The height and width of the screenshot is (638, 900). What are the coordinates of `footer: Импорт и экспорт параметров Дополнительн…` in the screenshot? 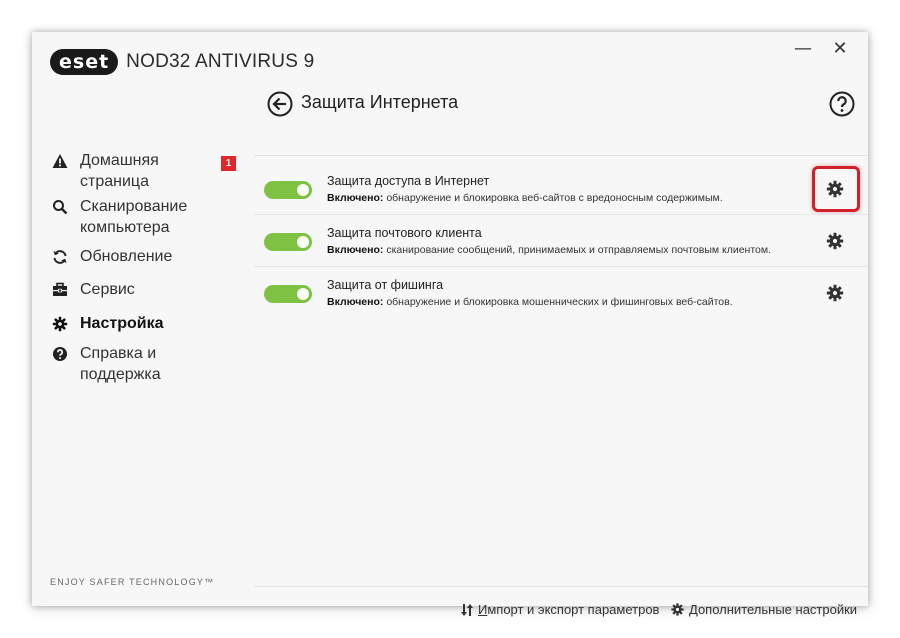 It's located at (561, 612).